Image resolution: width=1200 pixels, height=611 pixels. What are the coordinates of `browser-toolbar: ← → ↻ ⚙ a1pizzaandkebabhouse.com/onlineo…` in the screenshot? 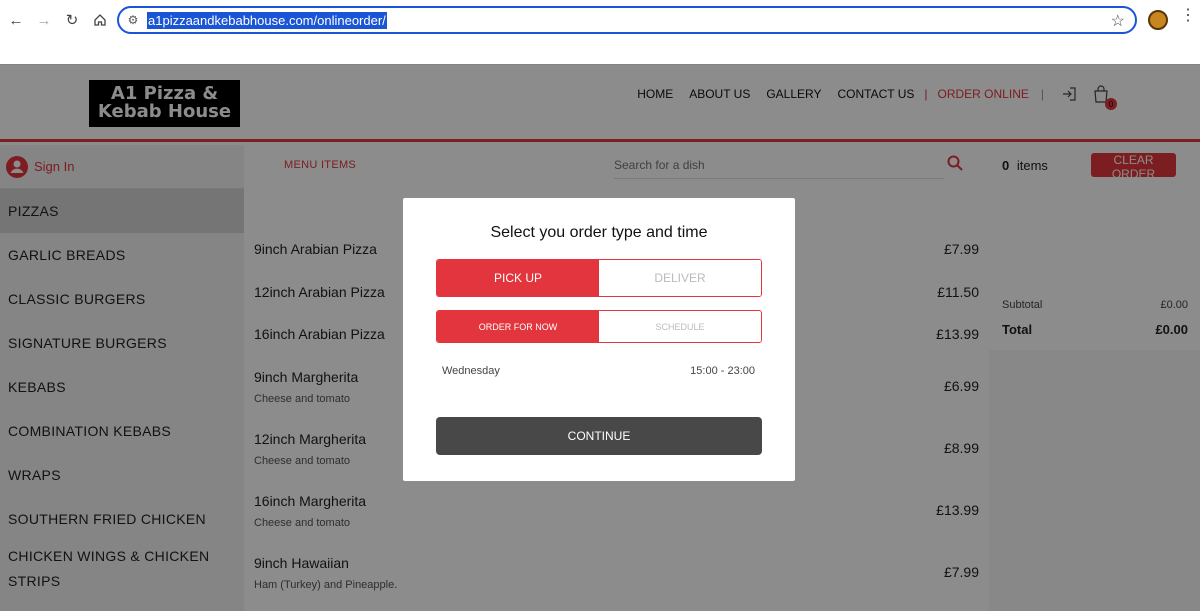 It's located at (600, 20).